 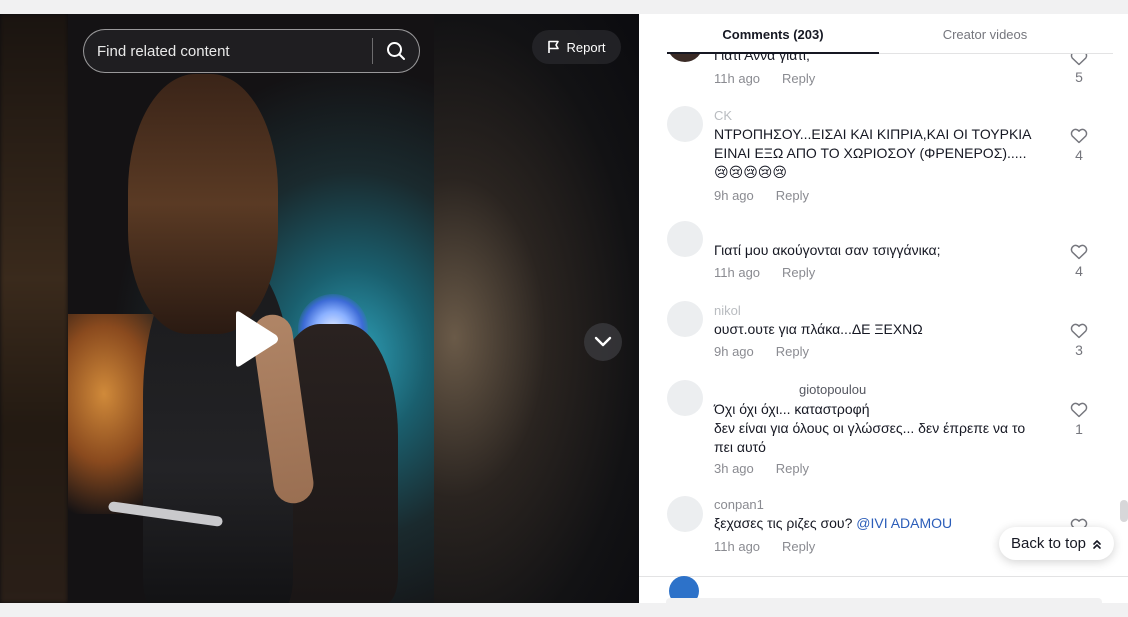 I want to click on video-blur-left, so click(x=34, y=308).